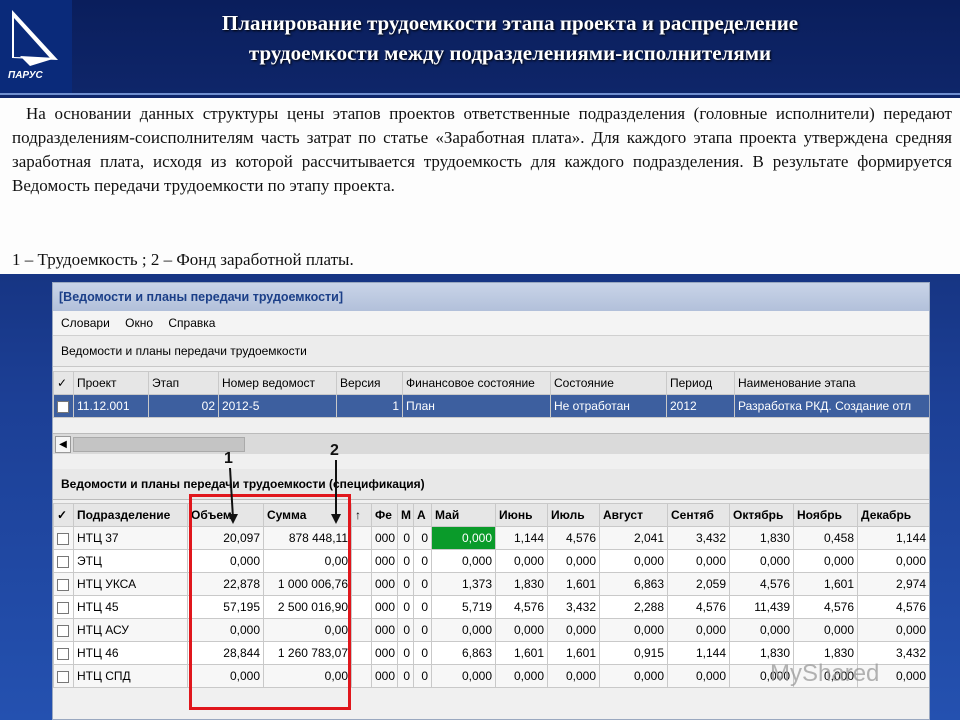 Image resolution: width=960 pixels, height=720 pixels. What do you see at coordinates (233, 519) in the screenshot?
I see `arrow-1-head` at bounding box center [233, 519].